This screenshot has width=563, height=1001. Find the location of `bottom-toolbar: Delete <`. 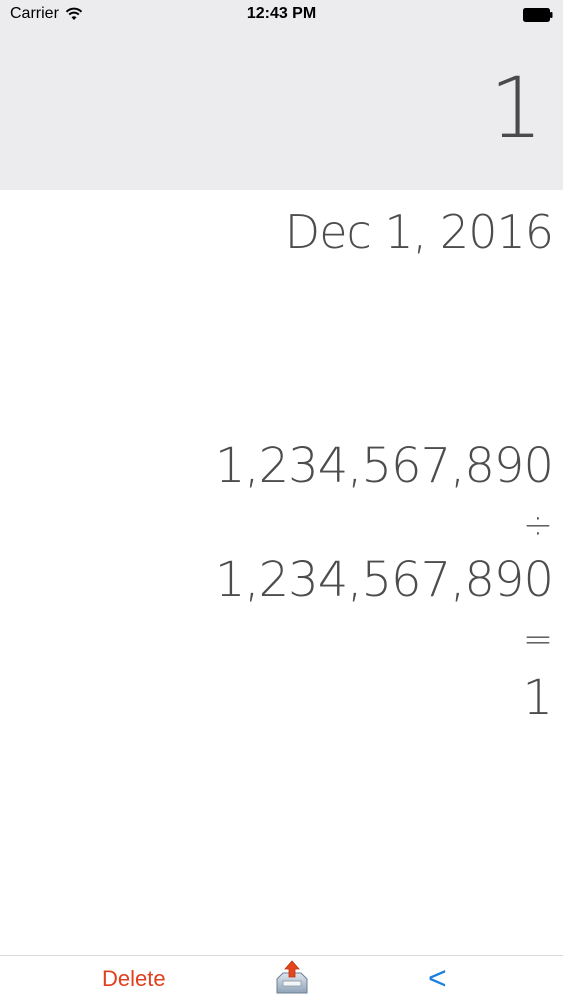

bottom-toolbar: Delete < is located at coordinates (281, 978).